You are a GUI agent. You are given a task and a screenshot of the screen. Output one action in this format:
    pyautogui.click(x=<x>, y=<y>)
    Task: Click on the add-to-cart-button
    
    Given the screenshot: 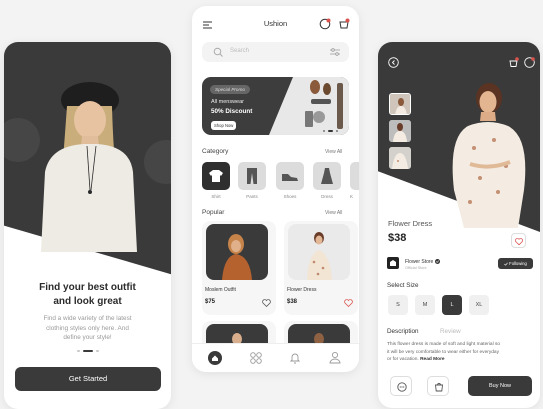 What is the action you would take?
    pyautogui.click(x=438, y=386)
    